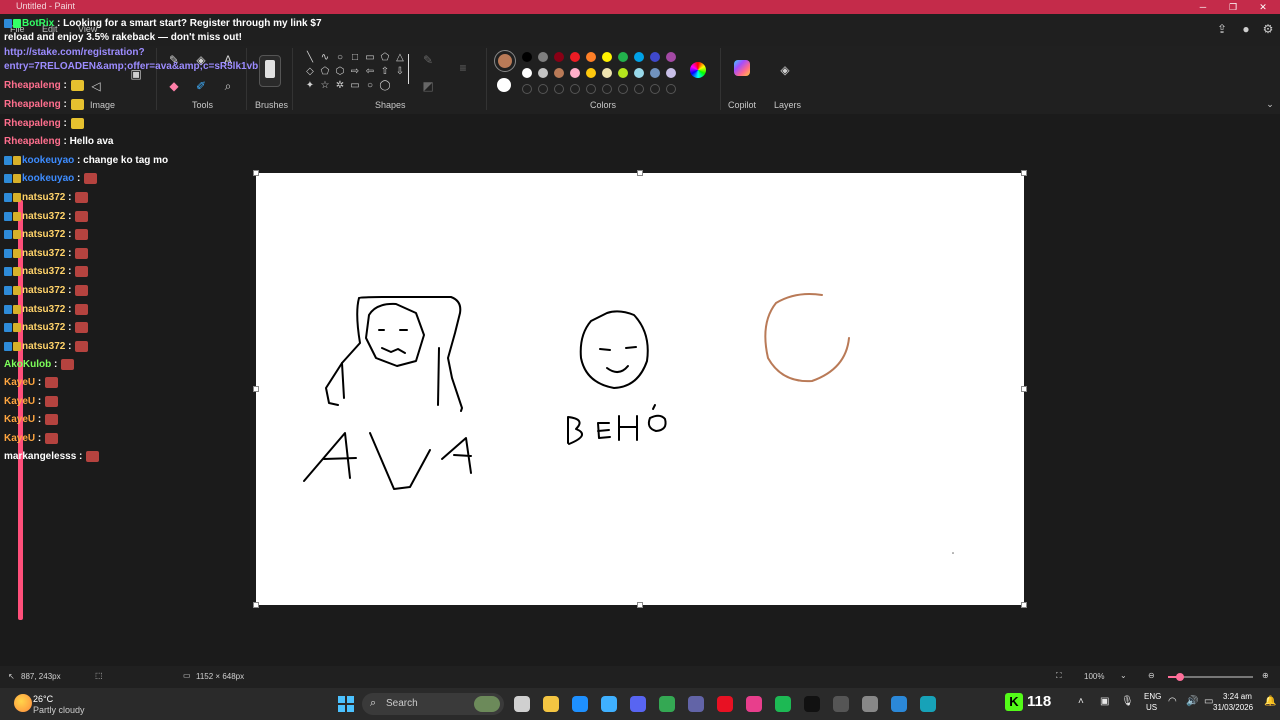  Describe the element at coordinates (270, 71) in the screenshot. I see `brushes-button` at that location.